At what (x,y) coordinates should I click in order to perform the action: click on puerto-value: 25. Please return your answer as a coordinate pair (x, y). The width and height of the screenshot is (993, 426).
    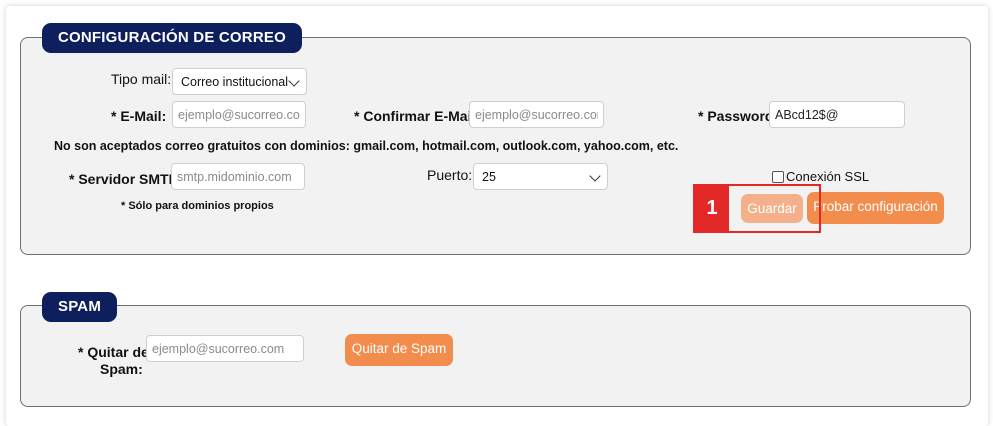
    Looking at the image, I should click on (489, 176).